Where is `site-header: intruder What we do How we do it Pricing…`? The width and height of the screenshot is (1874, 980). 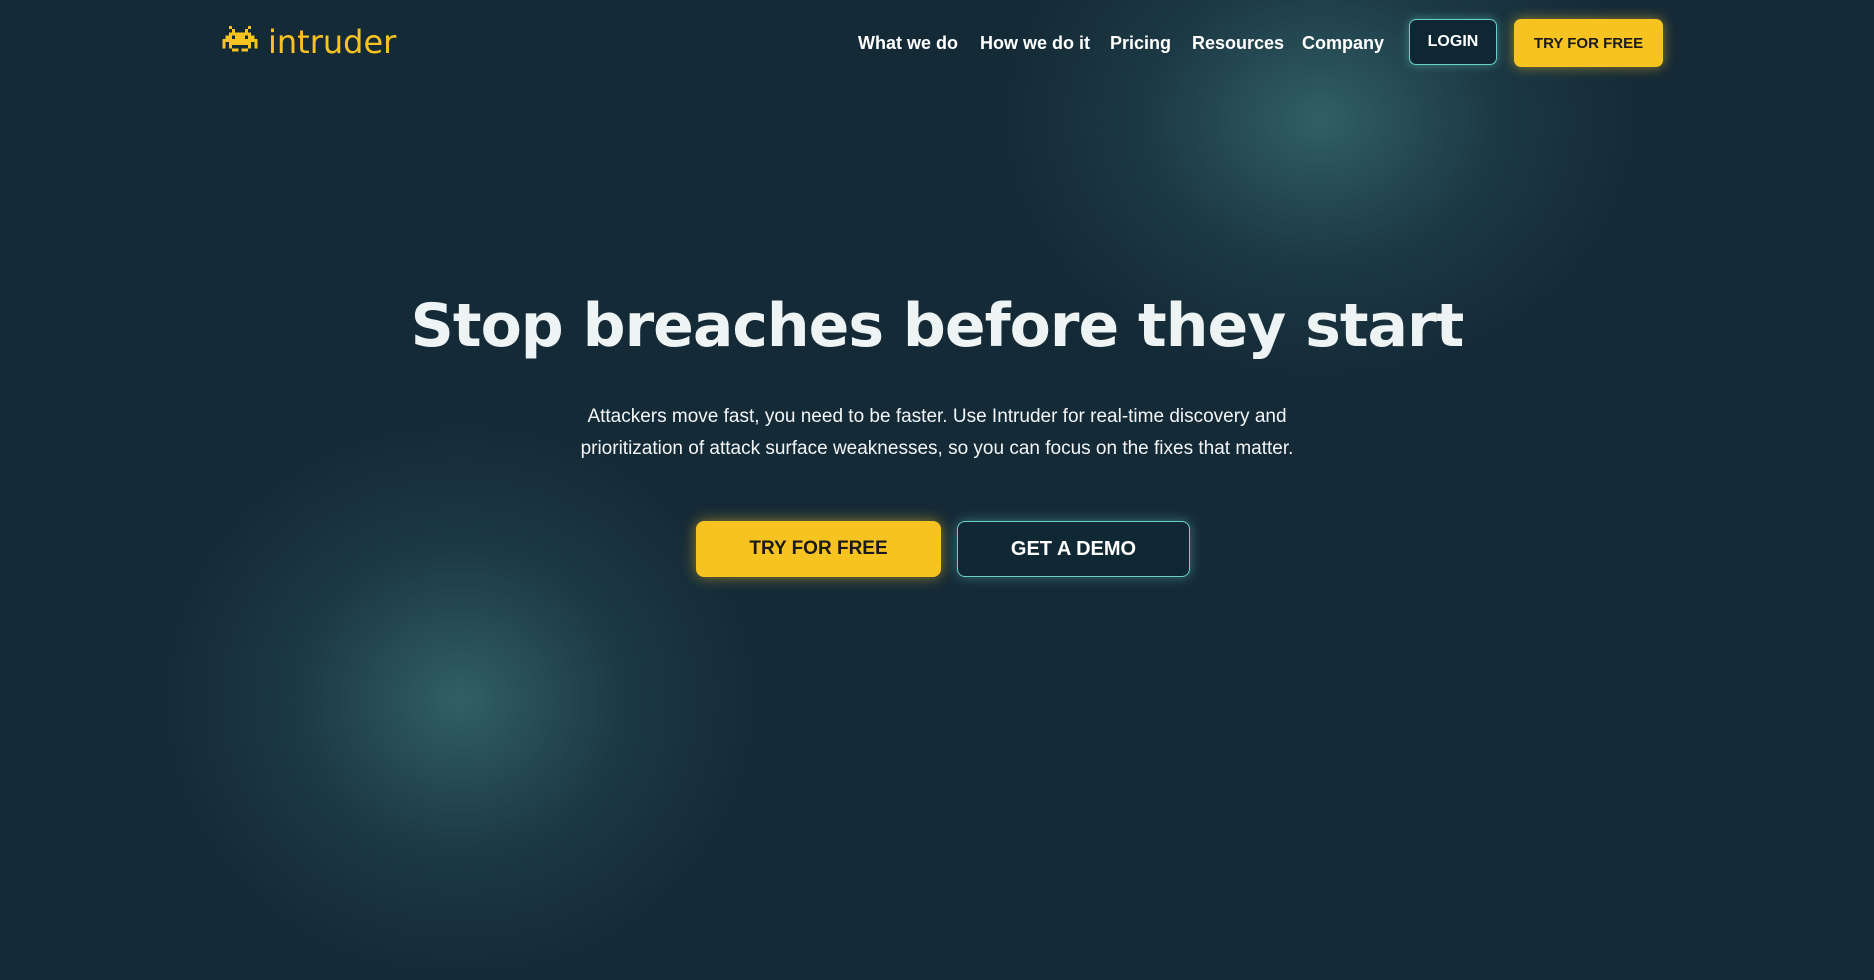 site-header: intruder What we do How we do it Pricing… is located at coordinates (937, 43).